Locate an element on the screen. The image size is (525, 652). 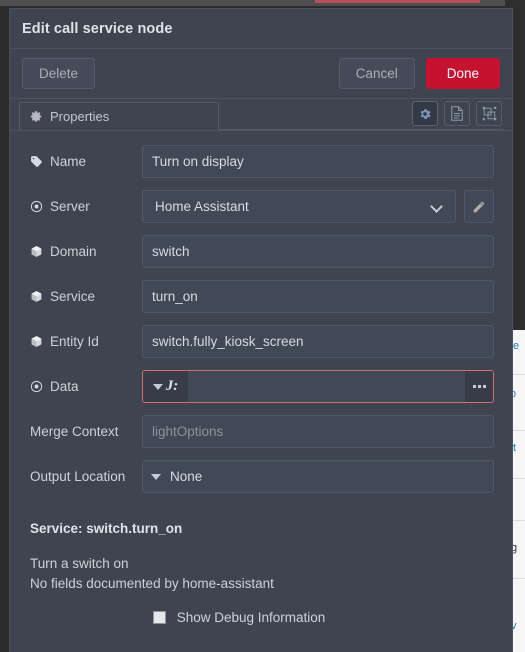
data-typed-input: J: is located at coordinates (318, 386).